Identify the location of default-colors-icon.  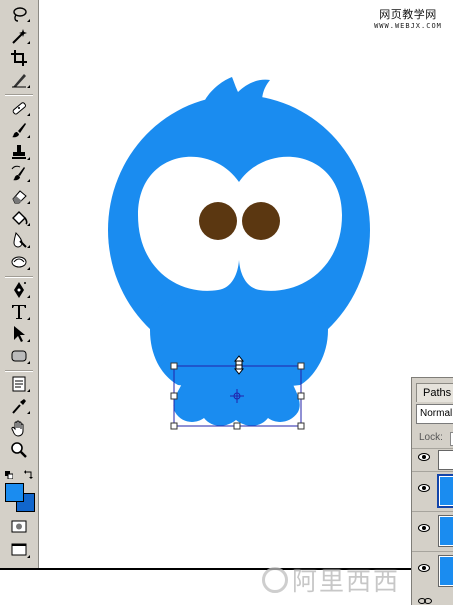
(9, 473).